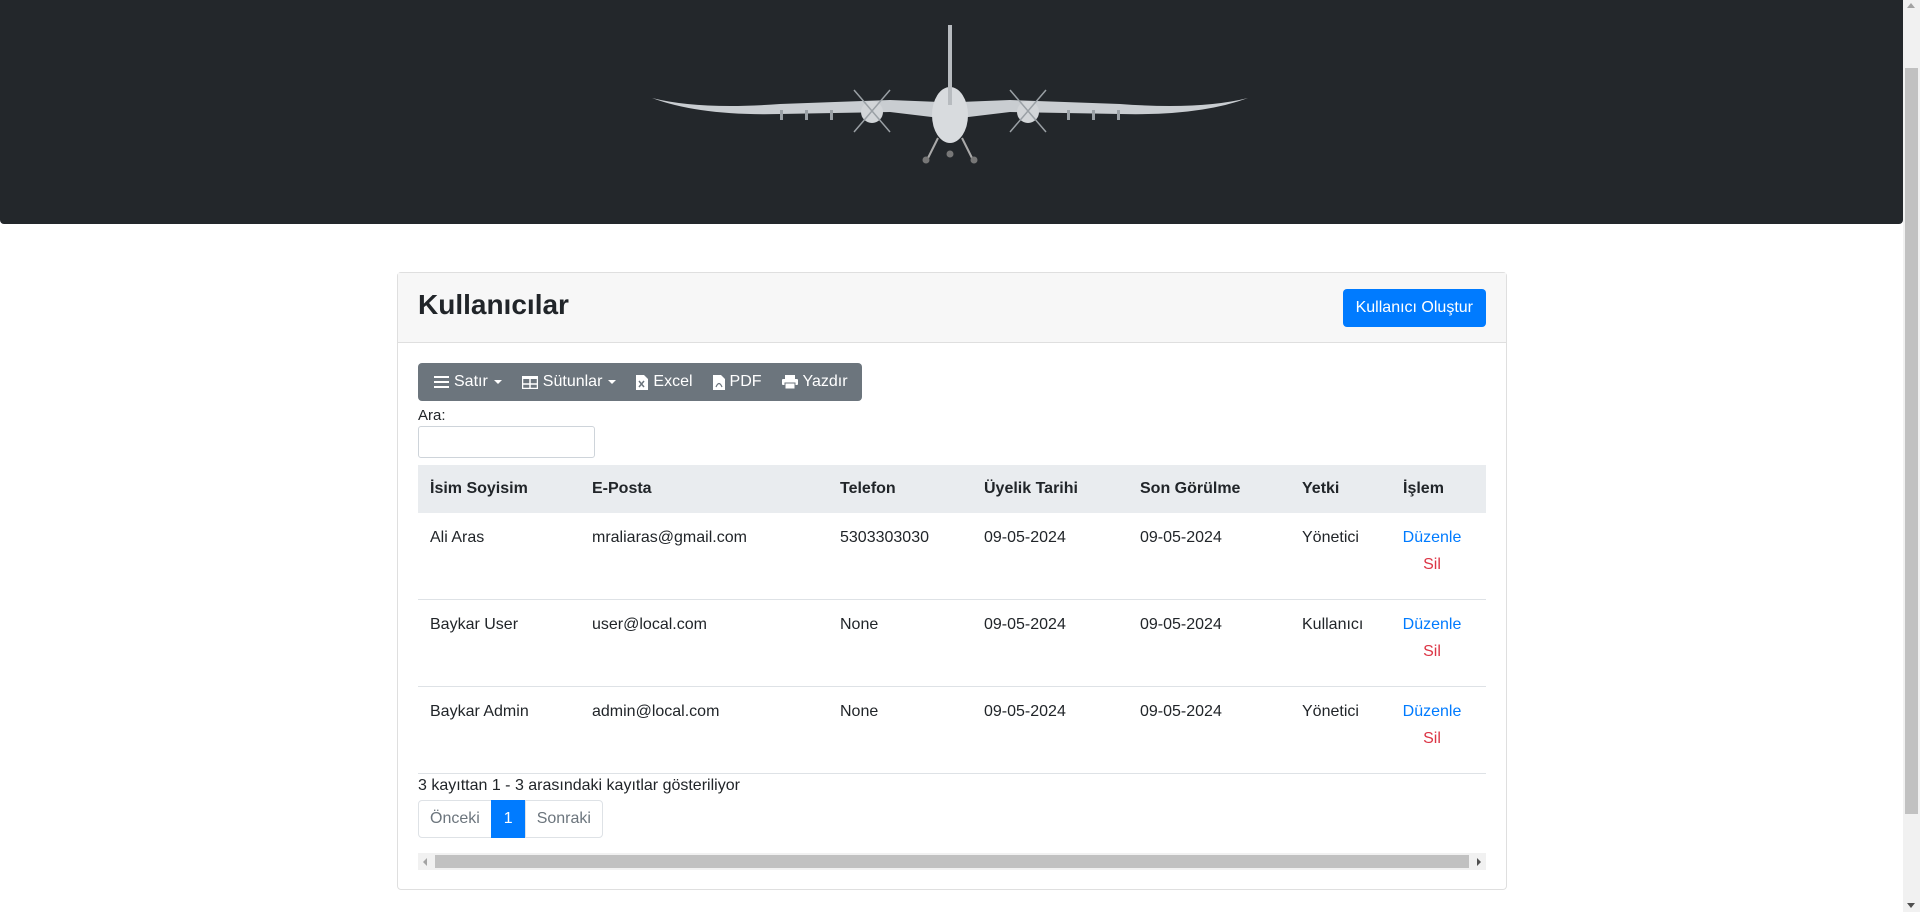 The width and height of the screenshot is (1920, 912). Describe the element at coordinates (1911, 5) in the screenshot. I see `scroll-up-icon` at that location.